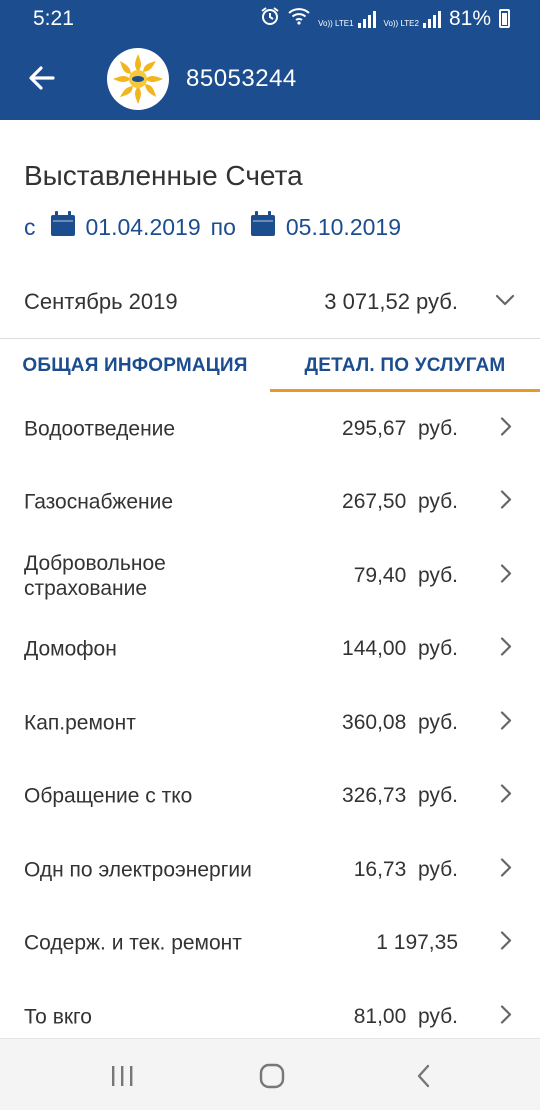 This screenshot has height=1110, width=540. What do you see at coordinates (270, 429) in the screenshot?
I see `list-item: Водоотведение 295,67 руб.` at bounding box center [270, 429].